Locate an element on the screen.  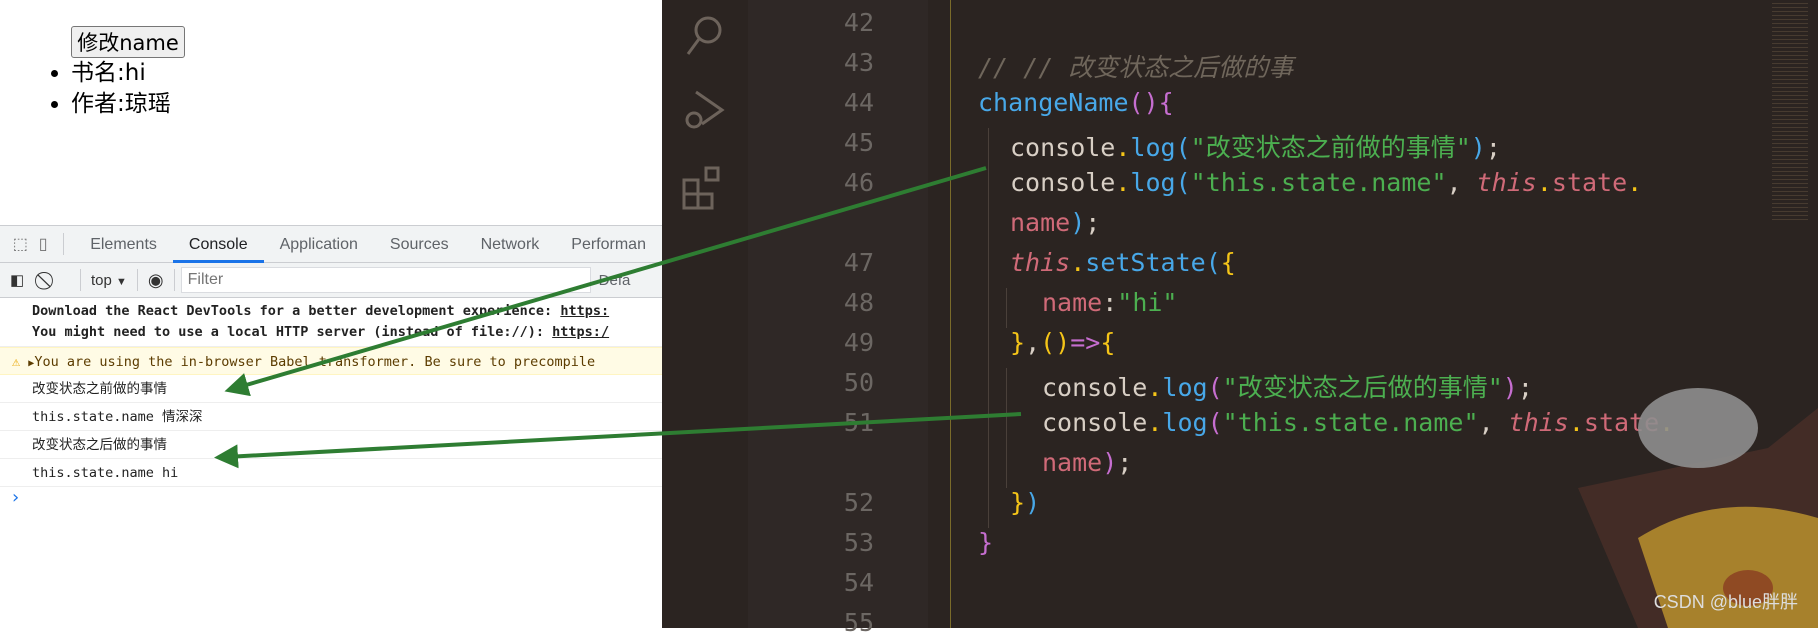
string-literal: "改变状态之后做的事情" is located at coordinates (1362, 387).